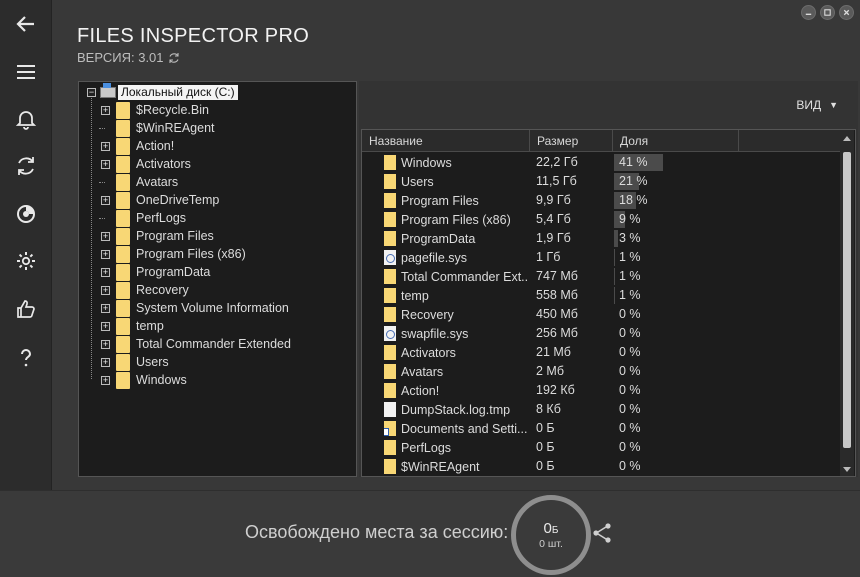 This screenshot has width=860, height=577. Describe the element at coordinates (175, 128) in the screenshot. I see `tree-item-label: $WinREAgent` at that location.